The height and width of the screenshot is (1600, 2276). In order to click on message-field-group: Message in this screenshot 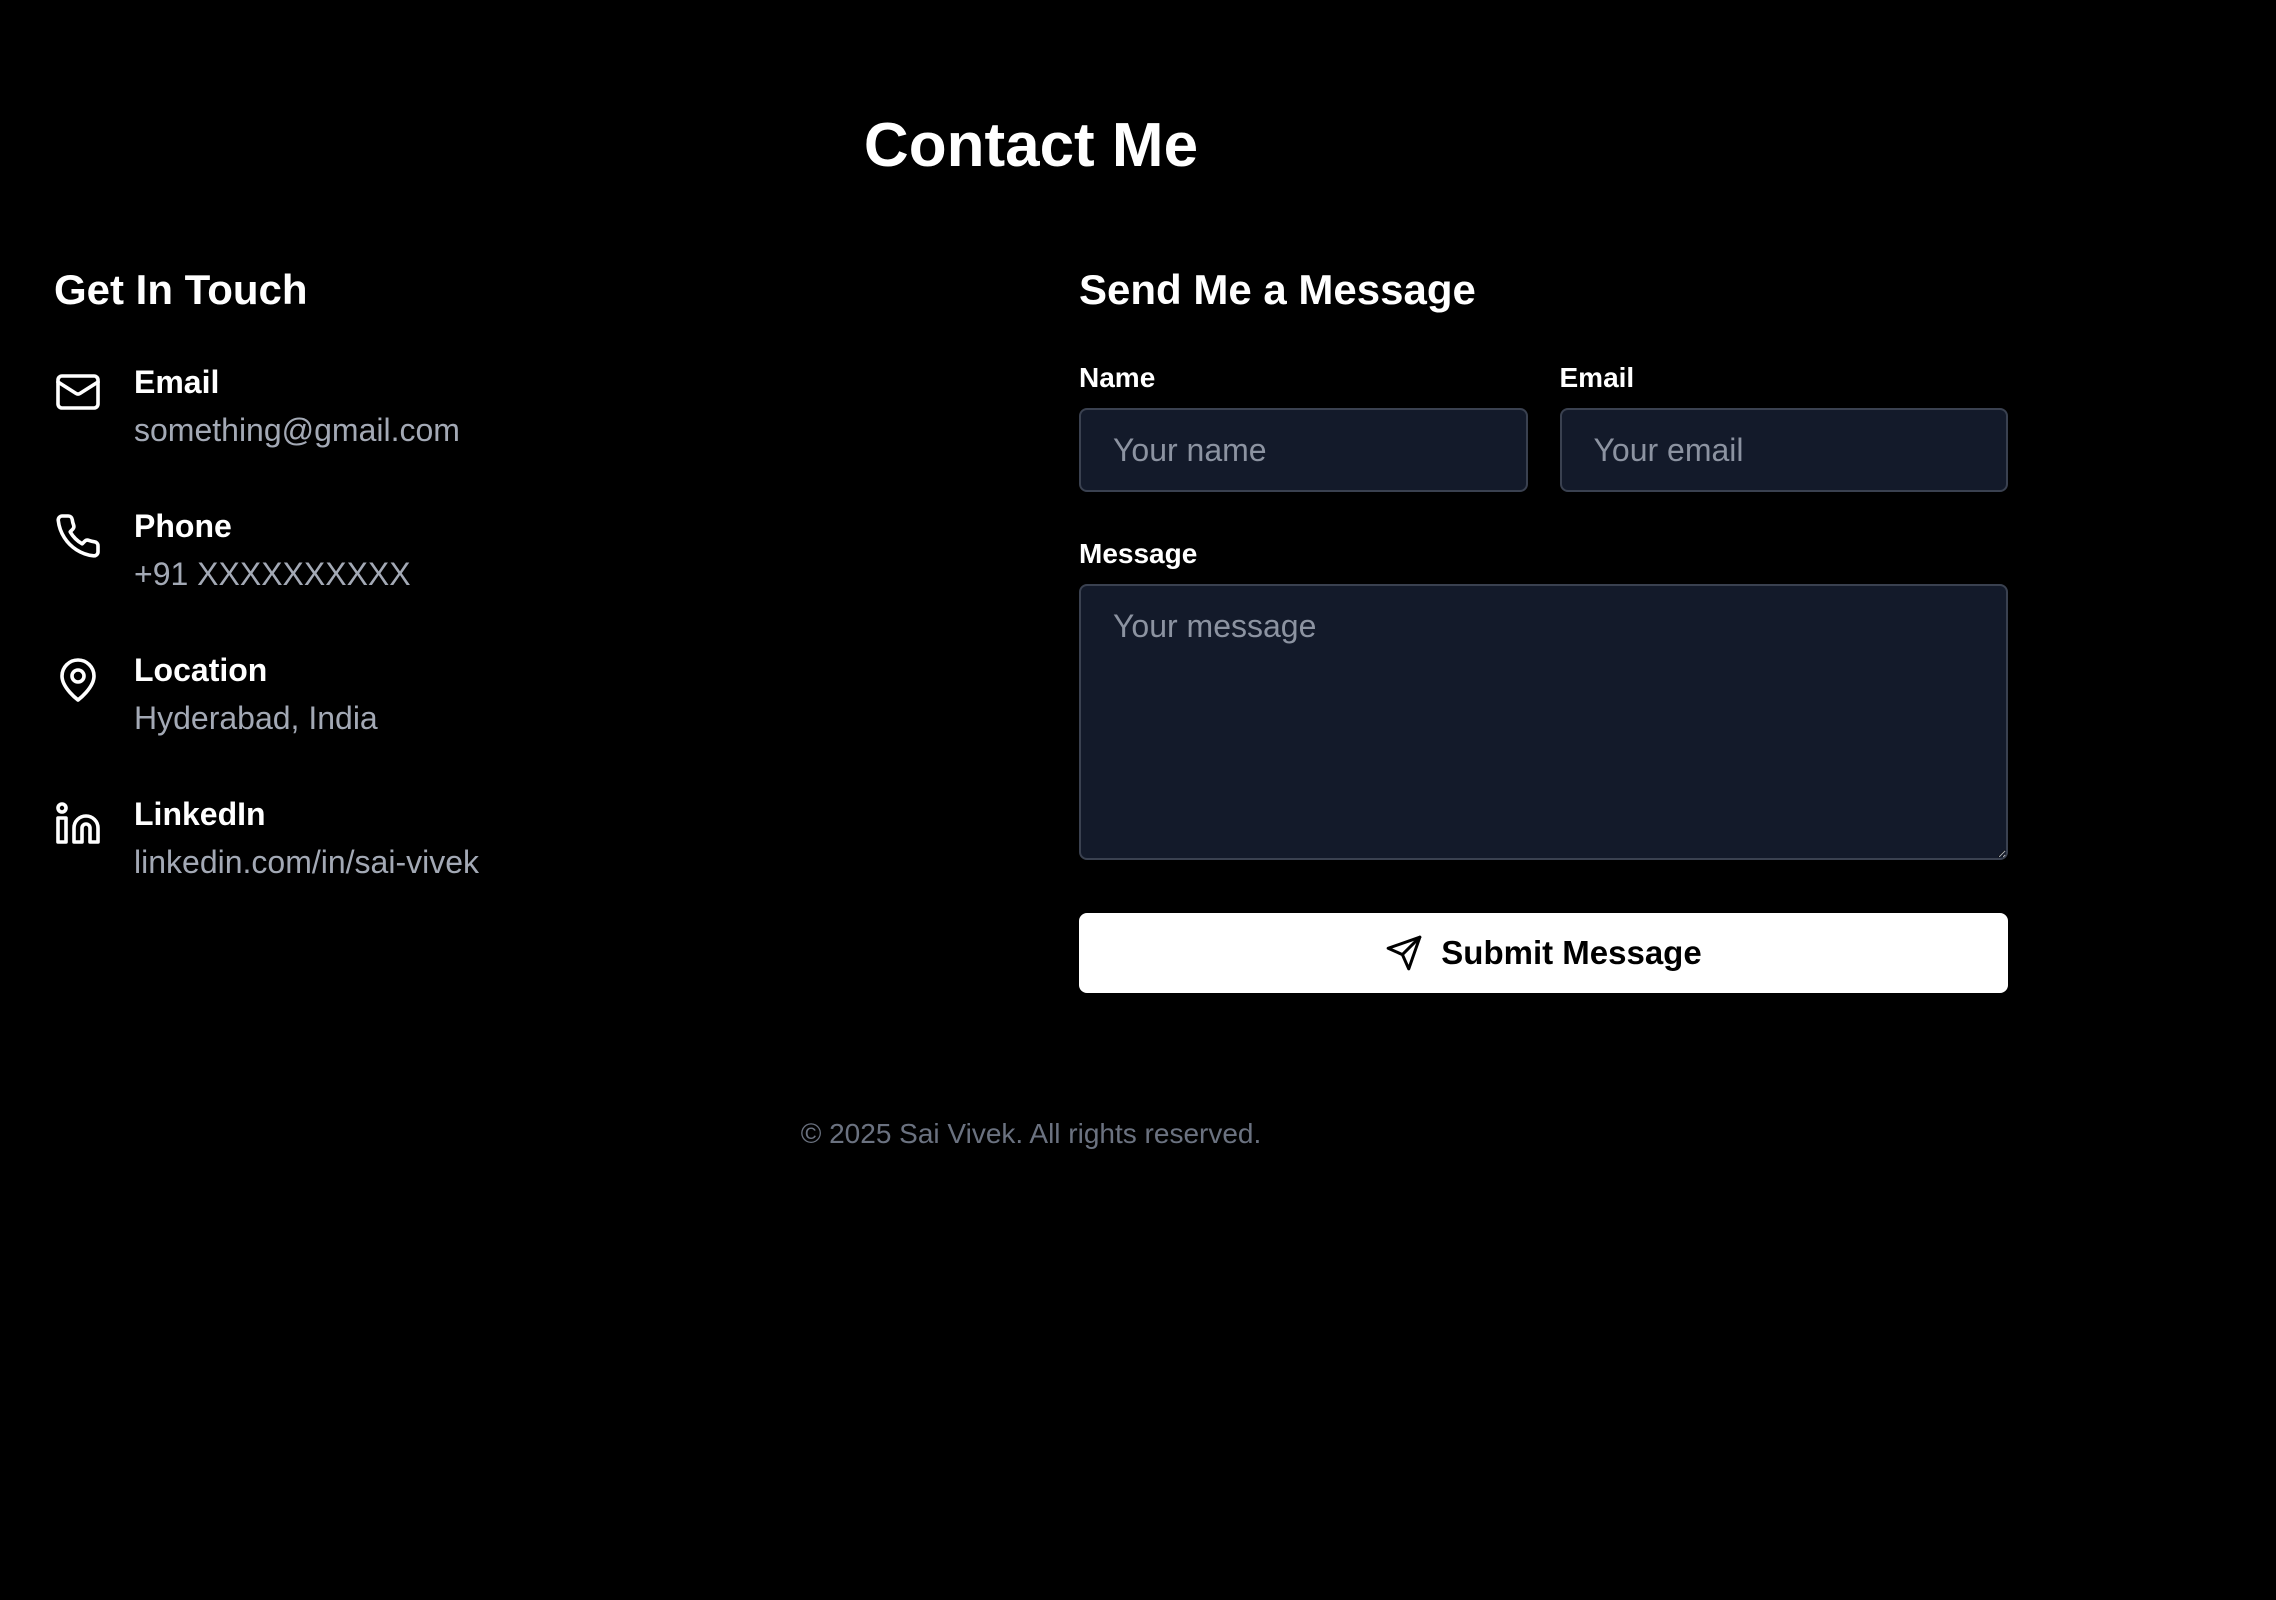, I will do `click(1543, 700)`.